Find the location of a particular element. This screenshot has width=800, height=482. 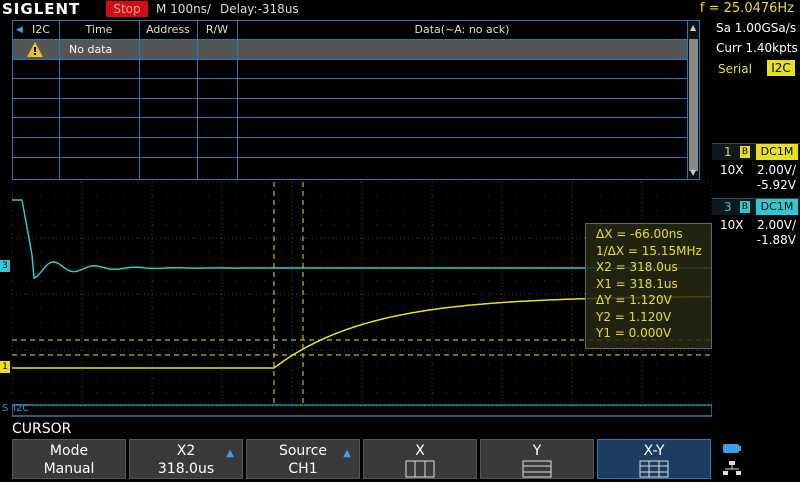

source-softkey: Source CH1 ▲ is located at coordinates (303, 459).